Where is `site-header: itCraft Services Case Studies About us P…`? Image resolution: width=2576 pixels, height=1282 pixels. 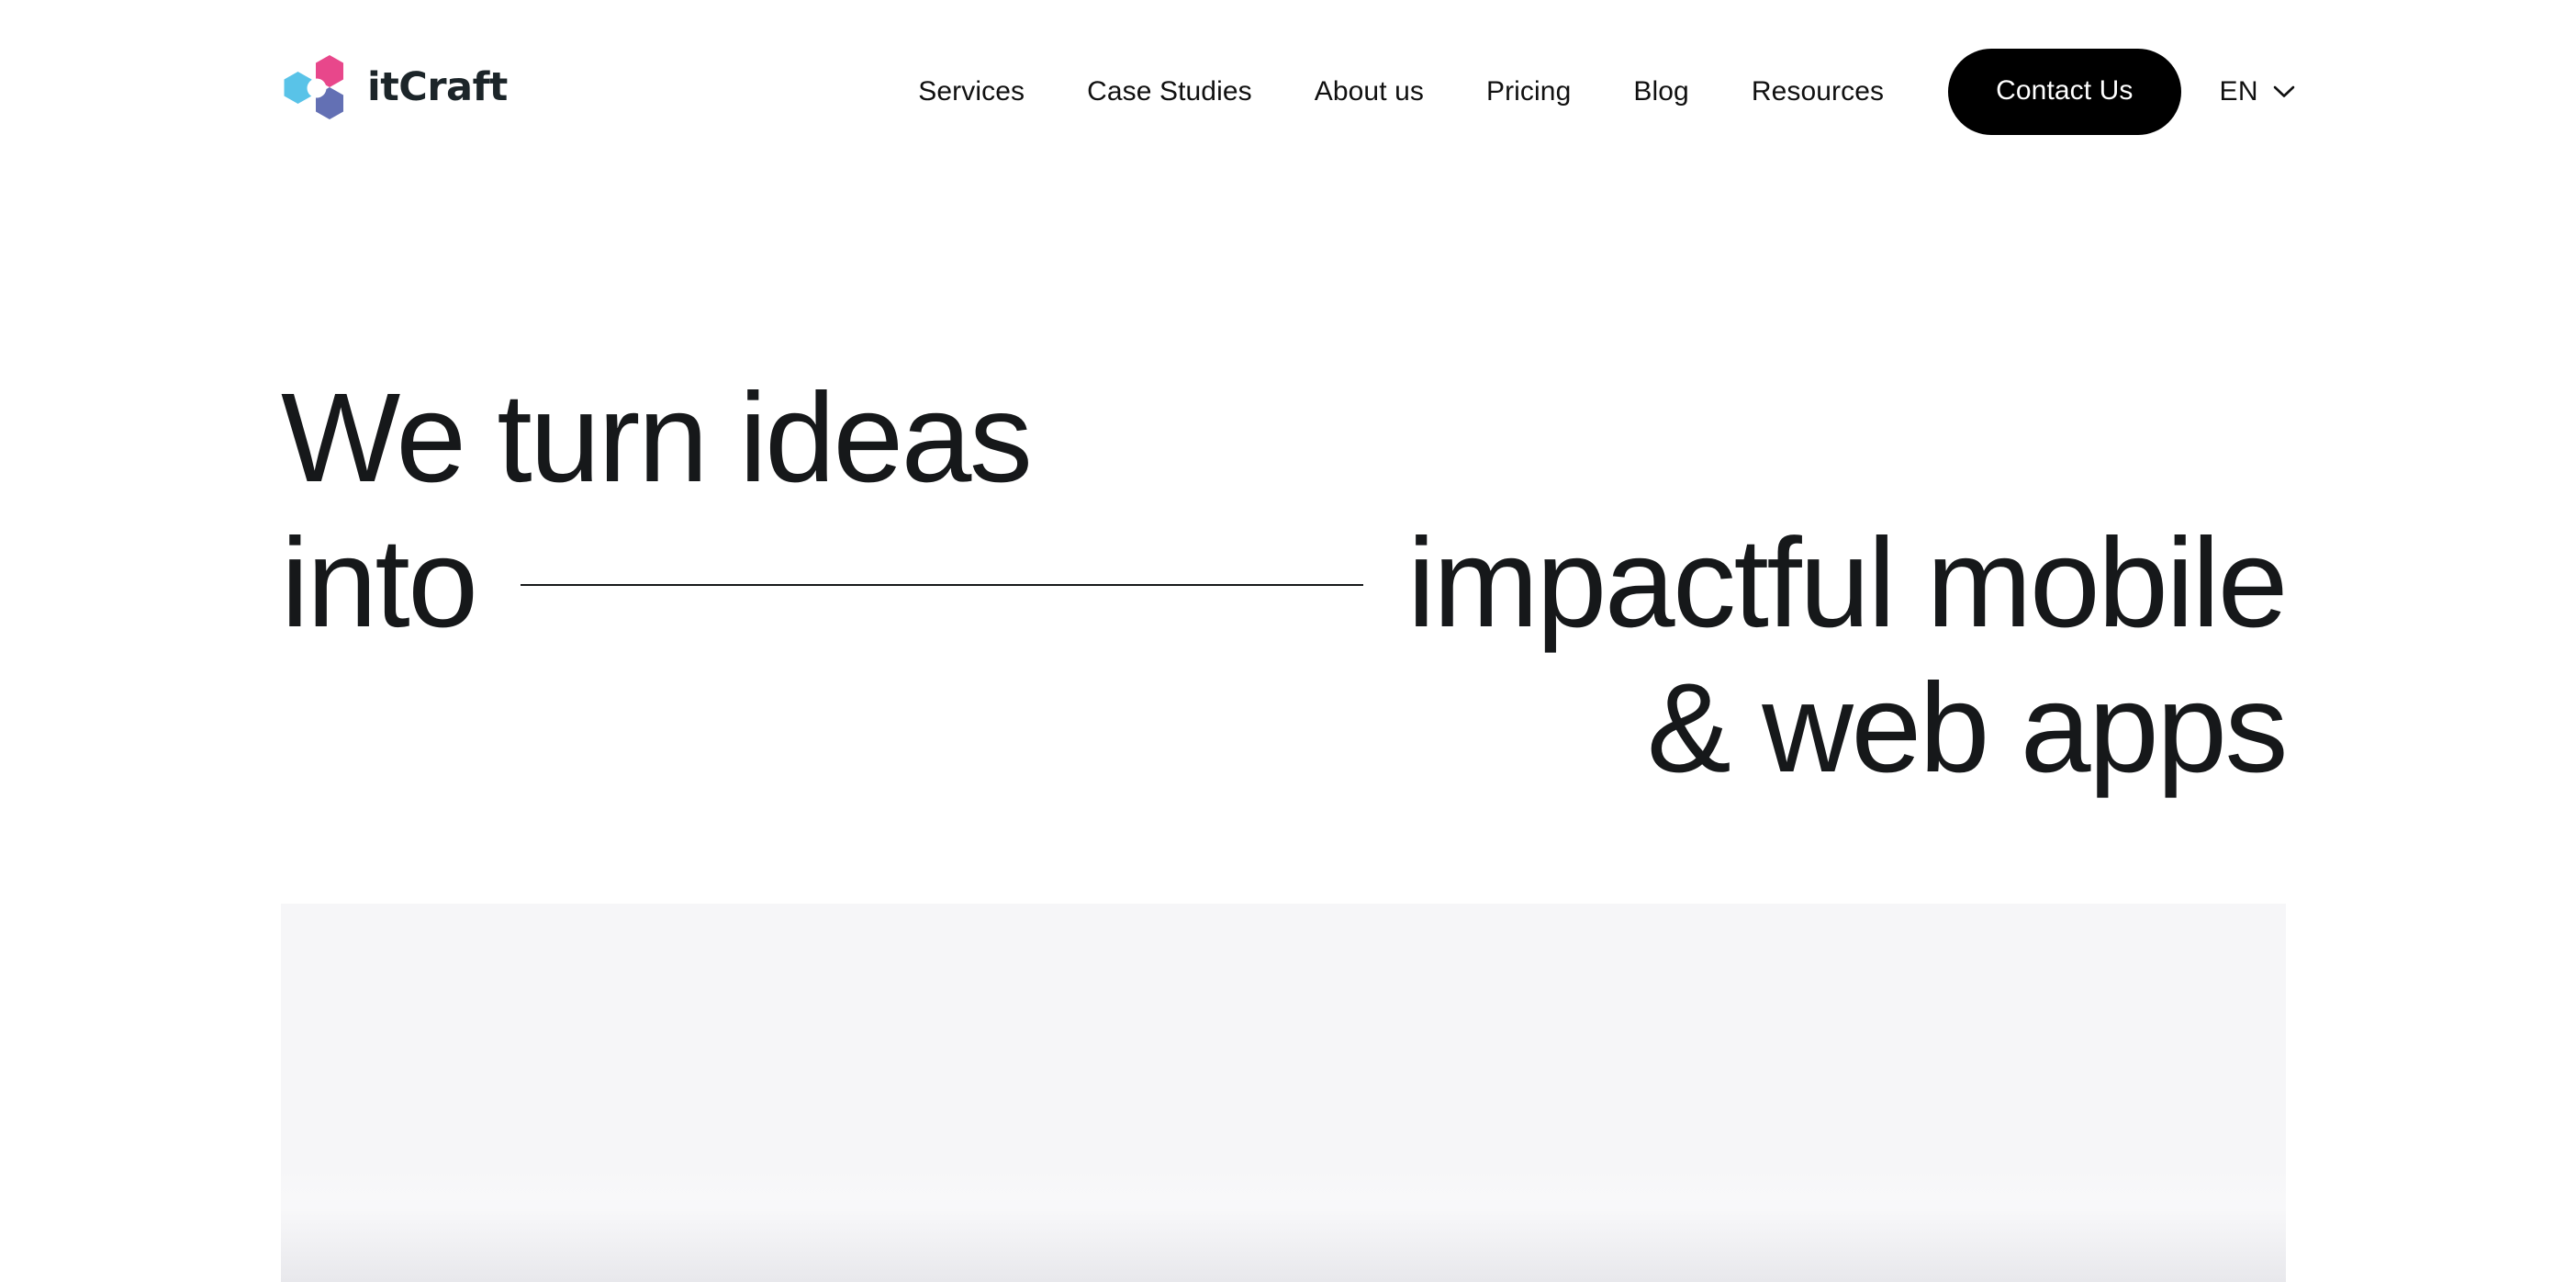
site-header: itCraft Services Case Studies About us P… is located at coordinates (1288, 92).